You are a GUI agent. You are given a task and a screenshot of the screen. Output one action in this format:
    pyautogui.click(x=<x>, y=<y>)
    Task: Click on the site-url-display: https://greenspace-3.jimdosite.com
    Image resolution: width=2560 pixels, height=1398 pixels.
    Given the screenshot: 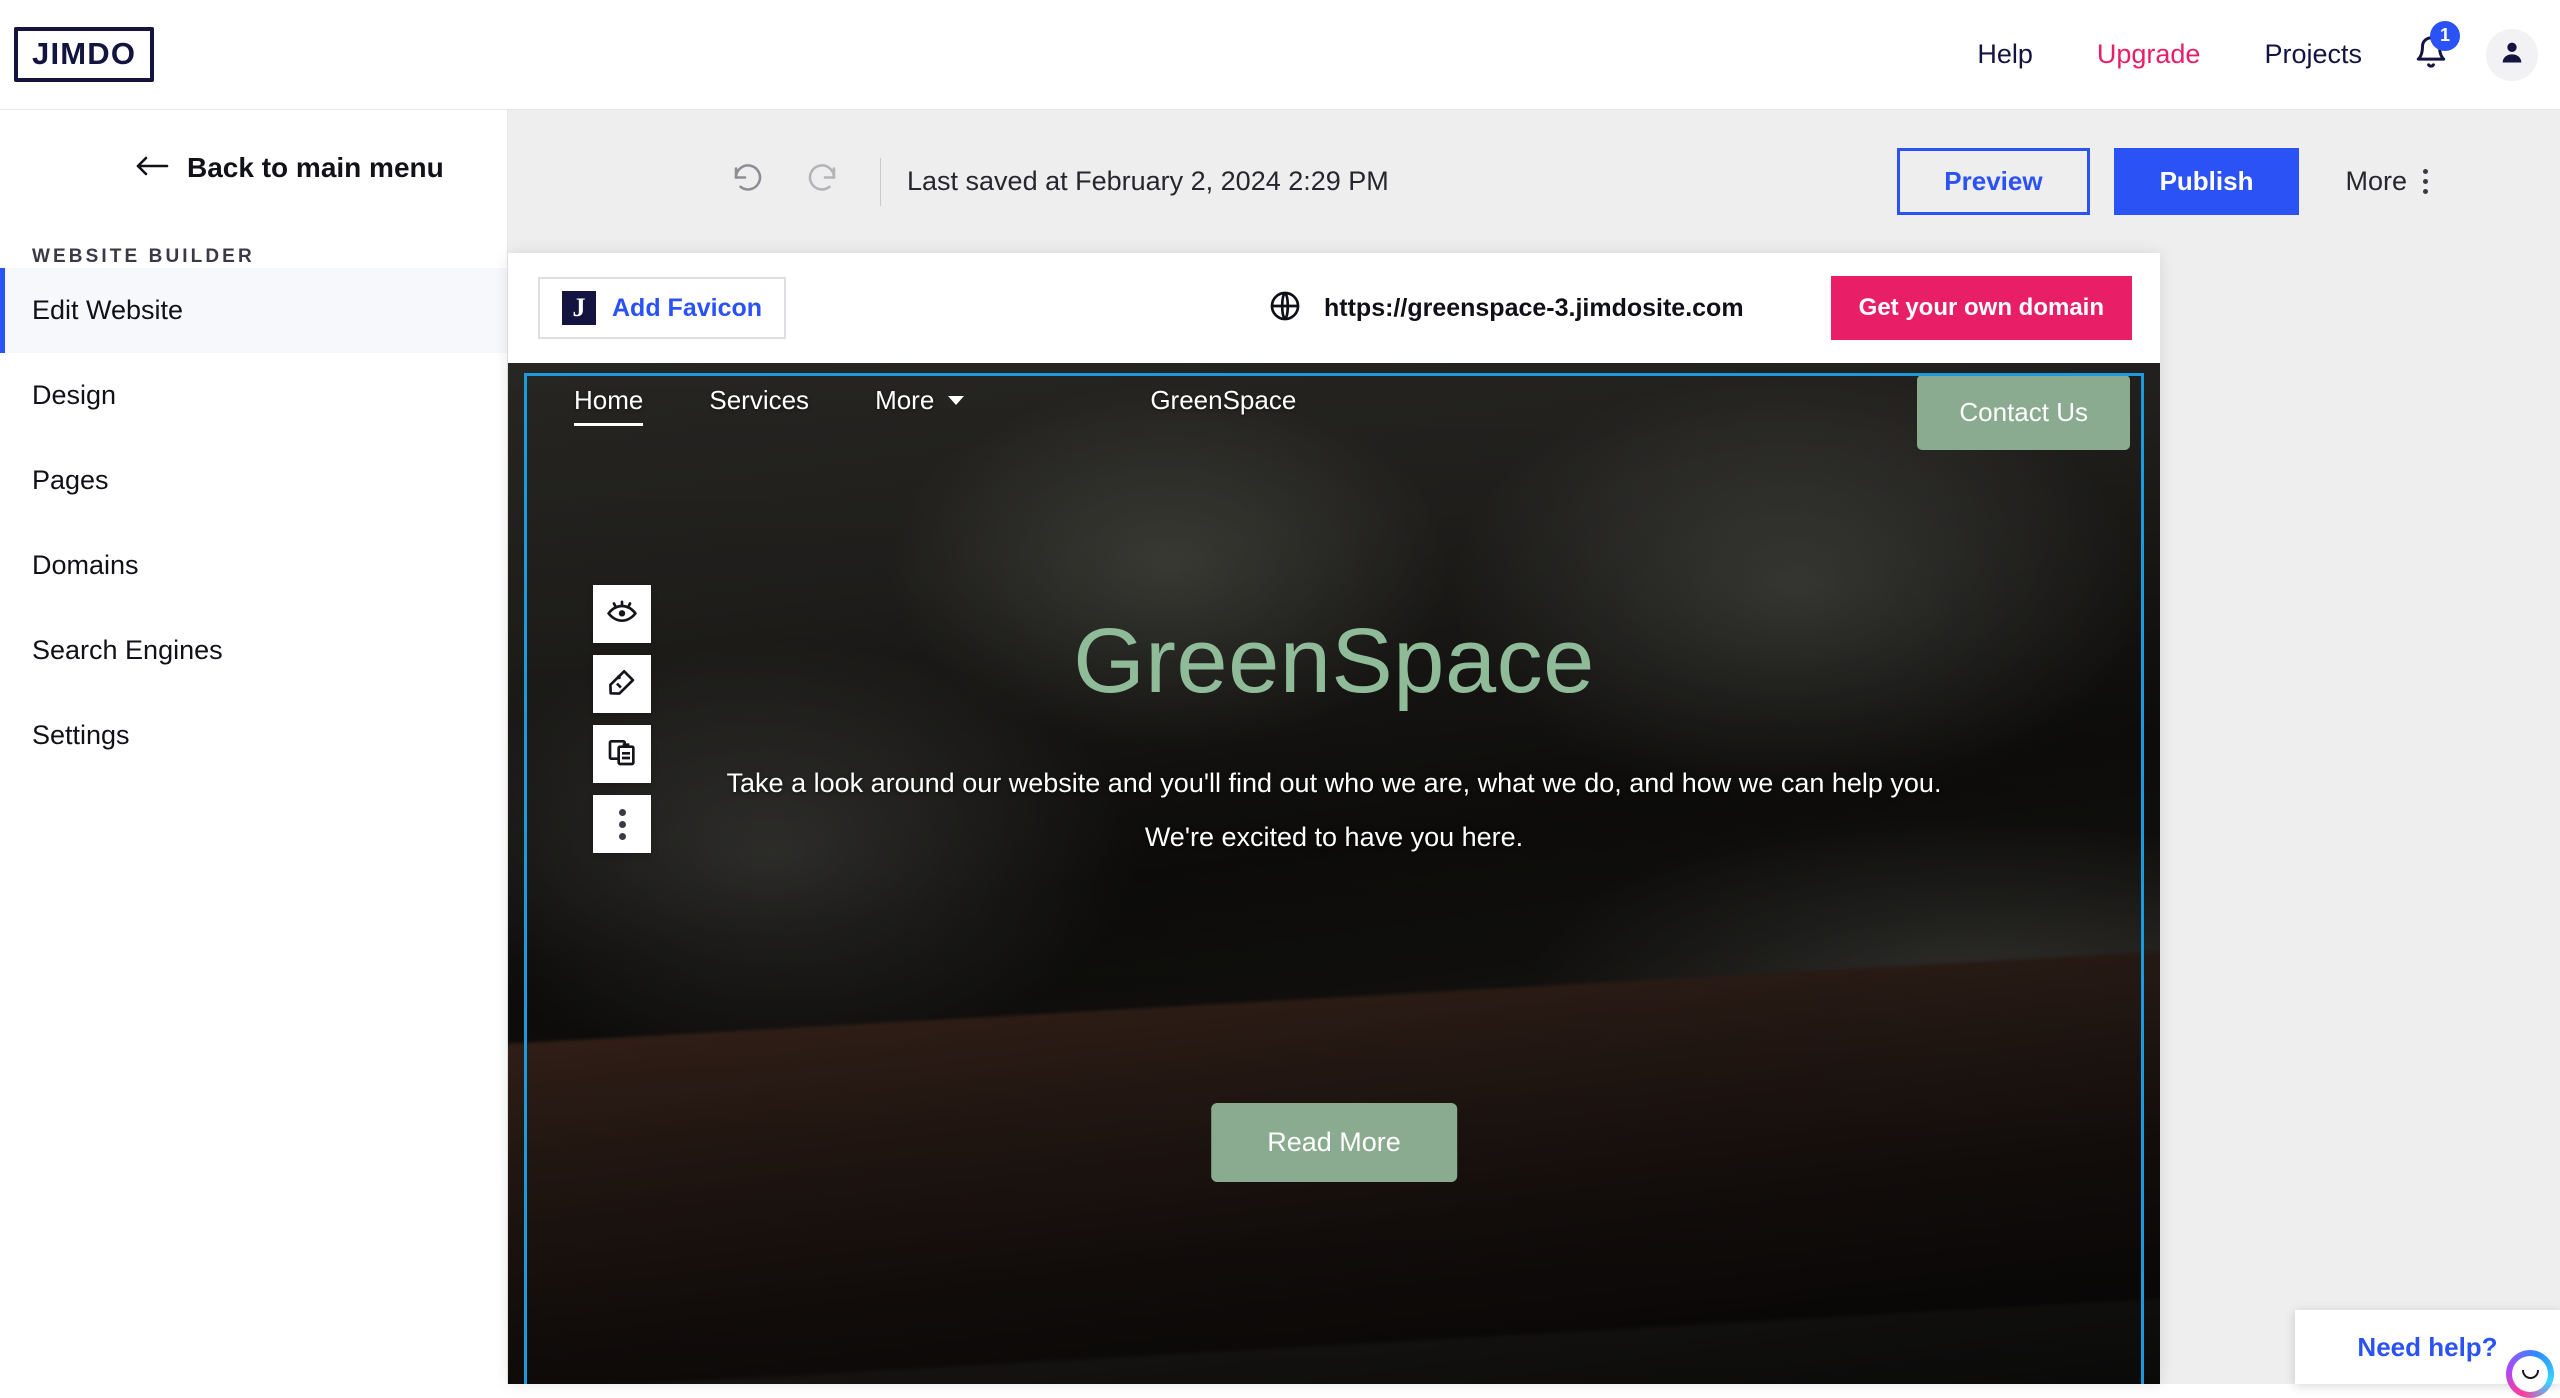 What is the action you would take?
    pyautogui.click(x=1506, y=308)
    